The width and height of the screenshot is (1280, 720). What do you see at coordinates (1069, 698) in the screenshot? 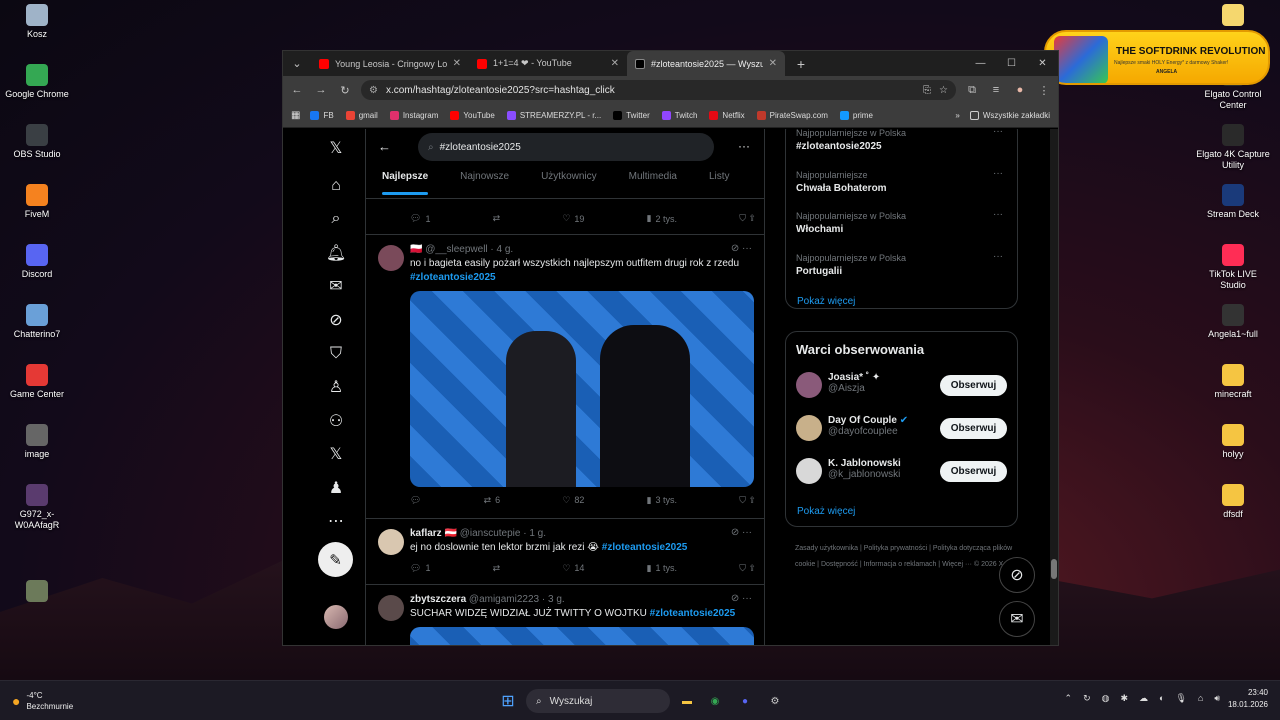
I see `chevron-up-icon: ⌃` at bounding box center [1069, 698].